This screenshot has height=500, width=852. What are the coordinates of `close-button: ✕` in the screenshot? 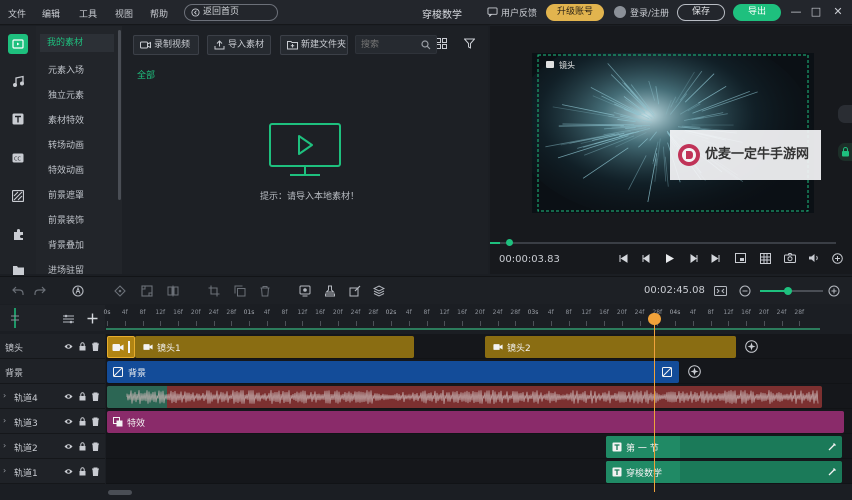 It's located at (838, 12).